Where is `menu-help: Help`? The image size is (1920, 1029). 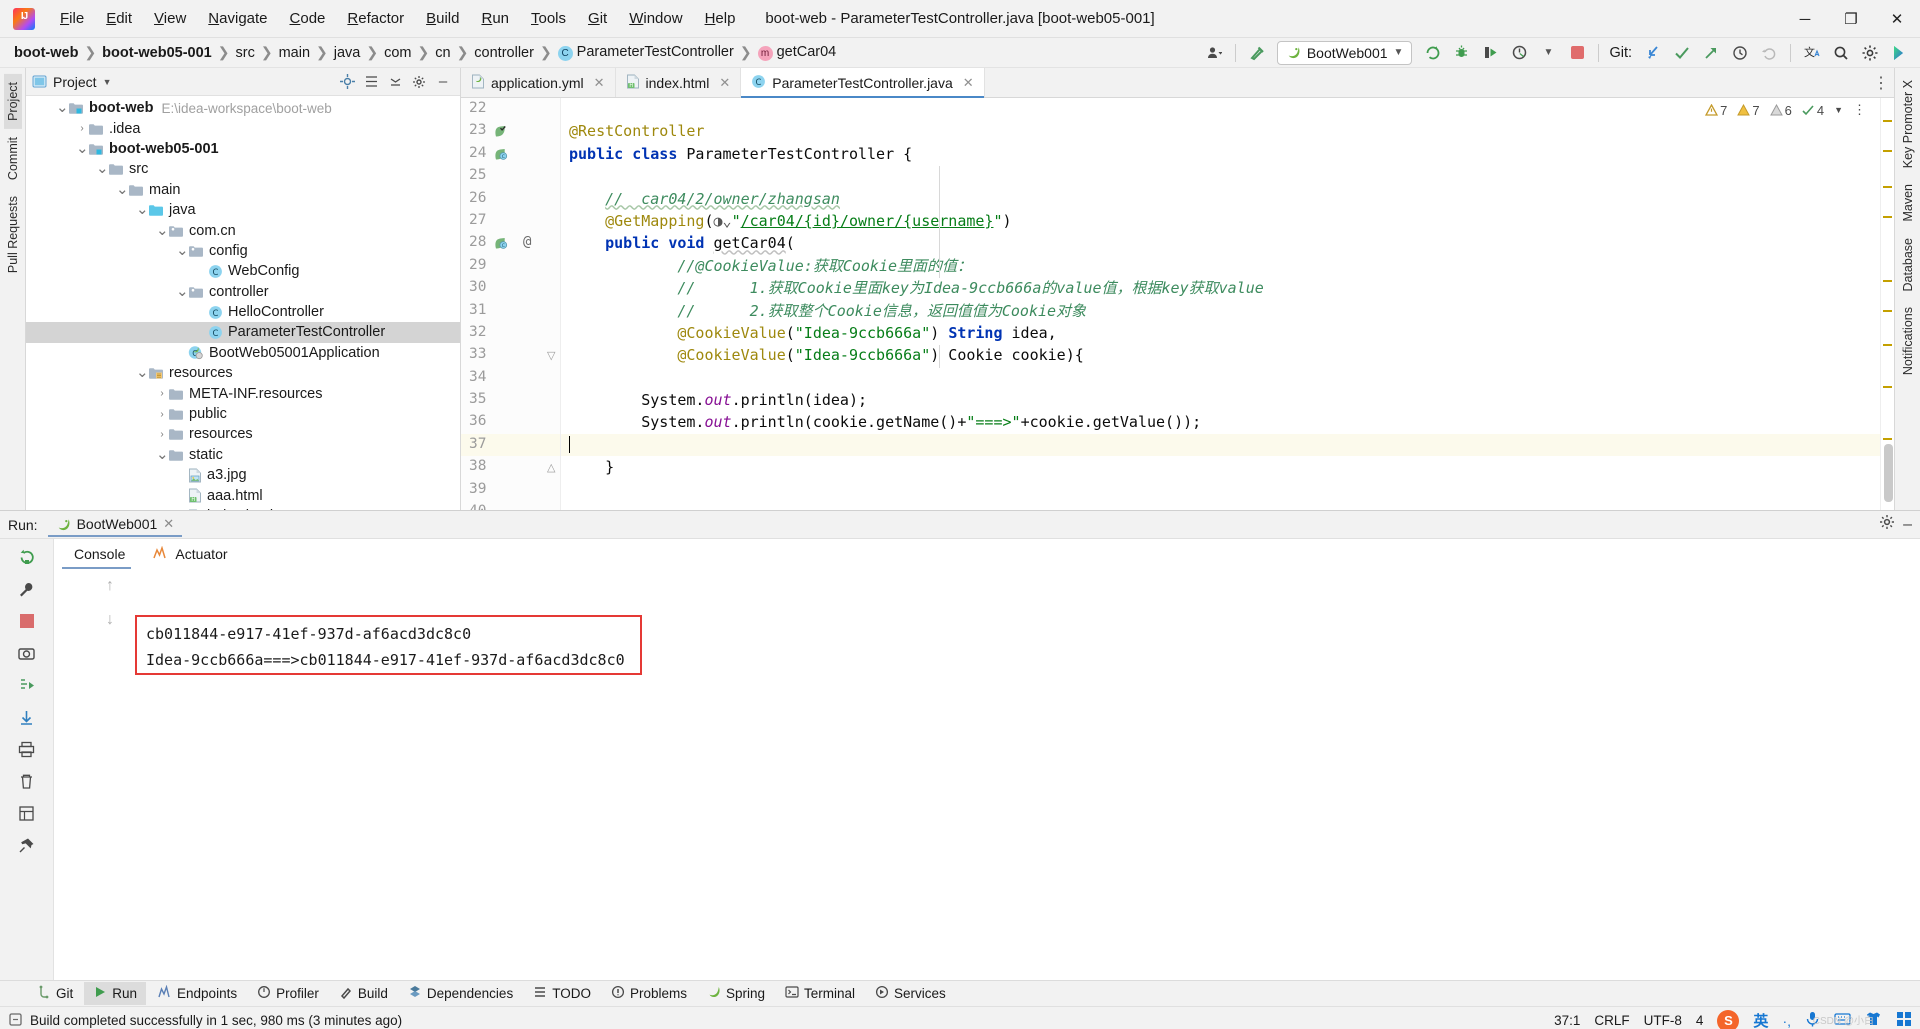
menu-help: Help is located at coordinates (720, 18).